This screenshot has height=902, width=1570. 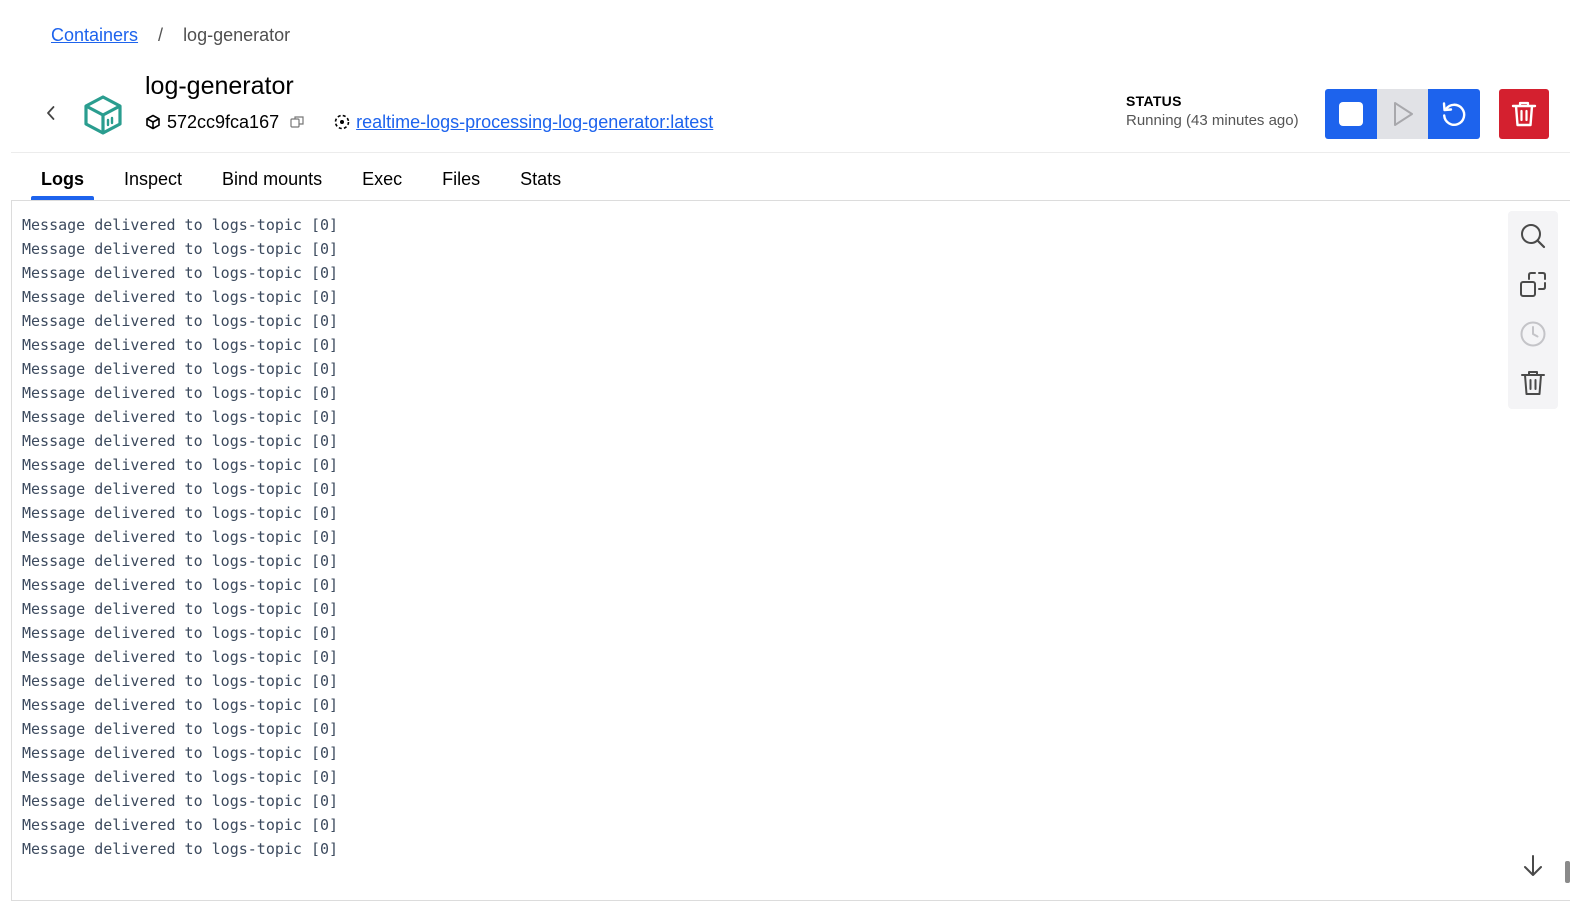 I want to click on scrollbar-thumb, so click(x=1567, y=872).